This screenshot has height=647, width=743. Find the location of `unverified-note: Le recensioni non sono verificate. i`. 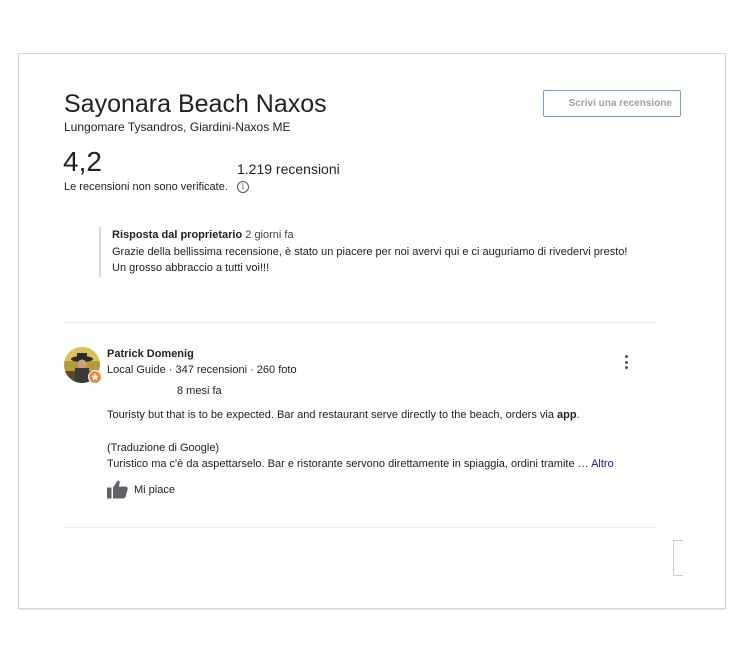

unverified-note: Le recensioni non sono verificate. i is located at coordinates (156, 187).